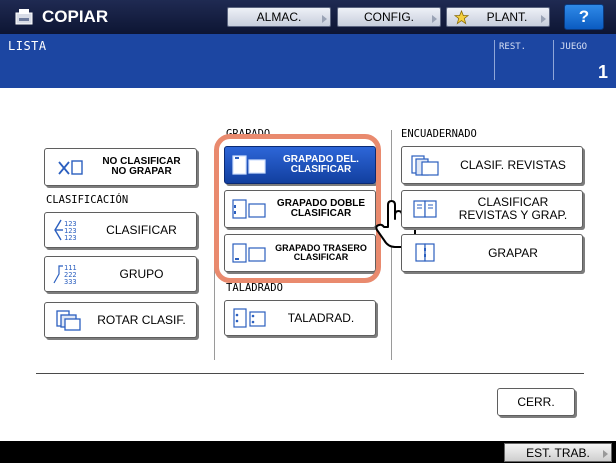  What do you see at coordinates (249, 165) in the screenshot?
I see `staple-front-icon` at bounding box center [249, 165].